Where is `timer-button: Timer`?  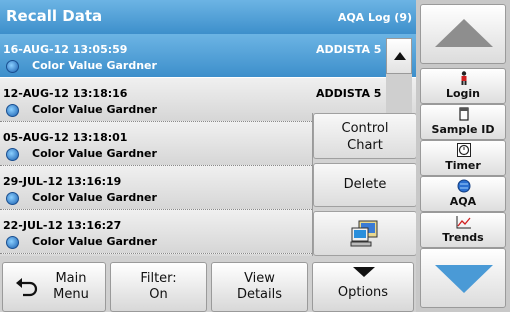 timer-button: Timer is located at coordinates (463, 158).